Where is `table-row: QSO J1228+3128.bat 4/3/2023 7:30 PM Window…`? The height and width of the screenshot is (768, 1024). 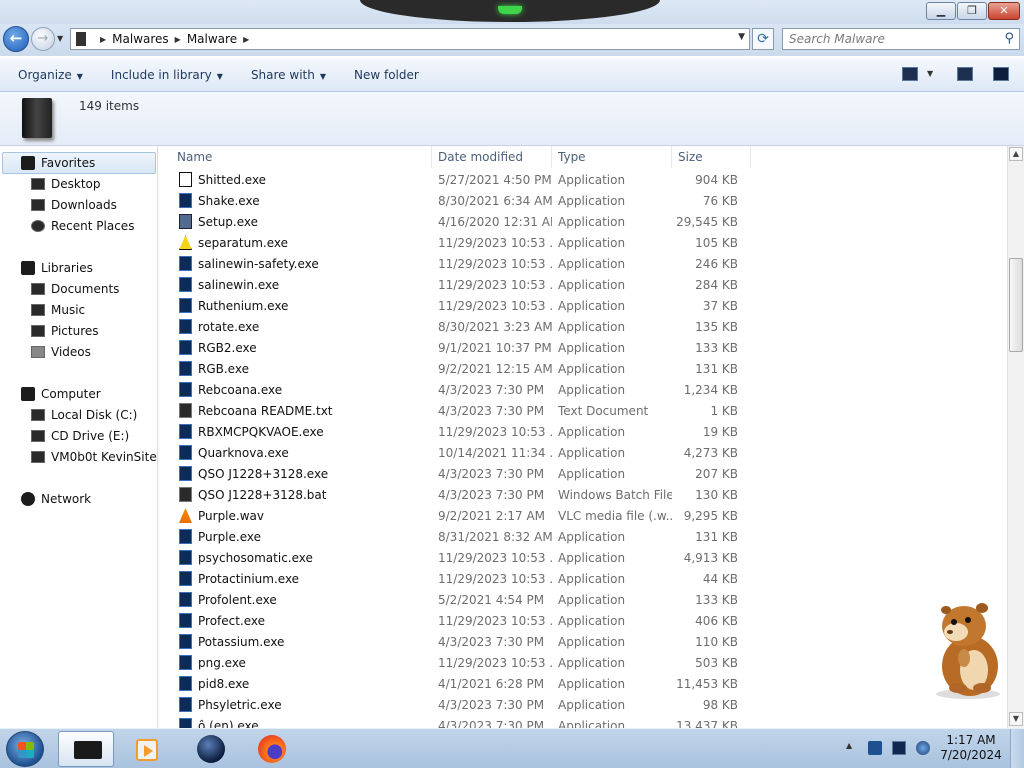 table-row: QSO J1228+3128.bat 4/3/2023 7:30 PM Window… is located at coordinates (459, 494).